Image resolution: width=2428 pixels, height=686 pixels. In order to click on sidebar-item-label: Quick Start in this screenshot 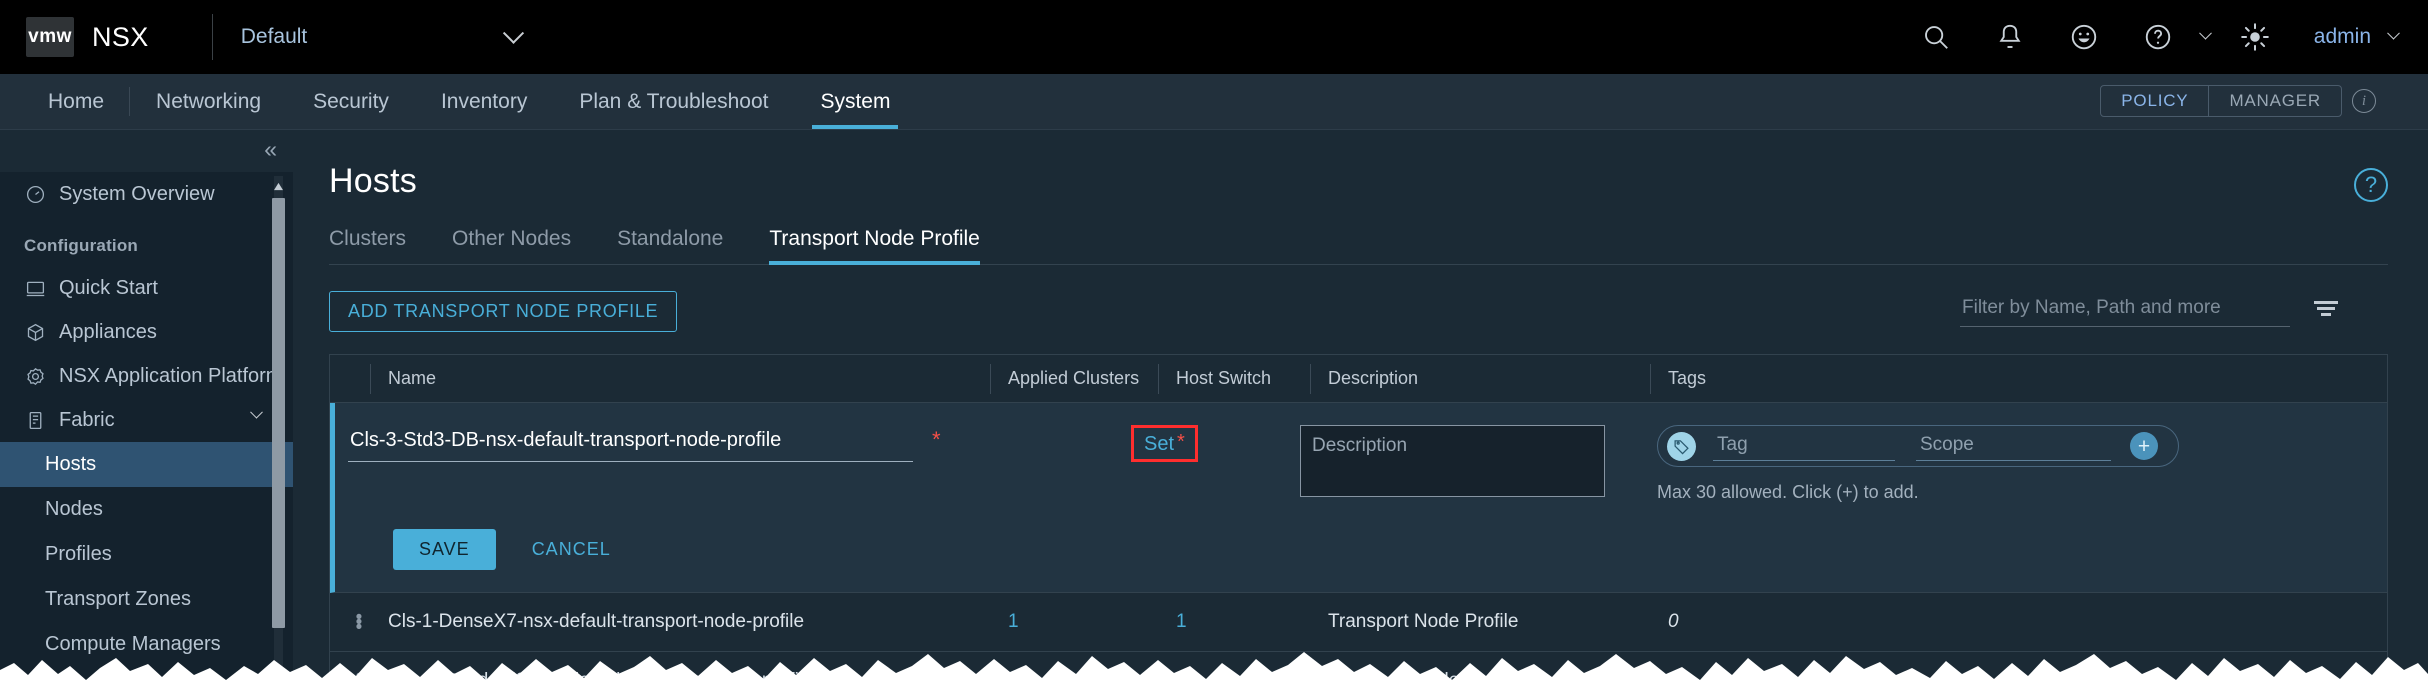, I will do `click(108, 287)`.